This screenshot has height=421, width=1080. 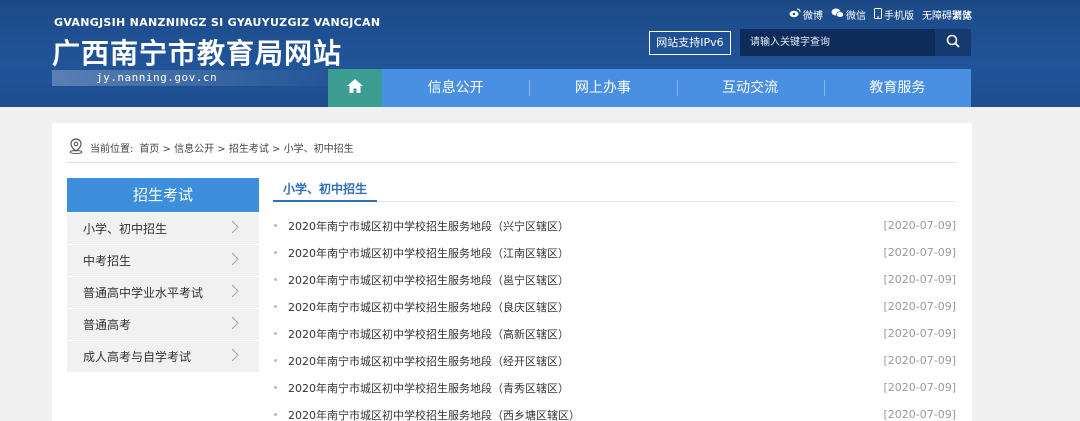 What do you see at coordinates (157, 77) in the screenshot?
I see `site-domain: jy.nanning.gov.cn` at bounding box center [157, 77].